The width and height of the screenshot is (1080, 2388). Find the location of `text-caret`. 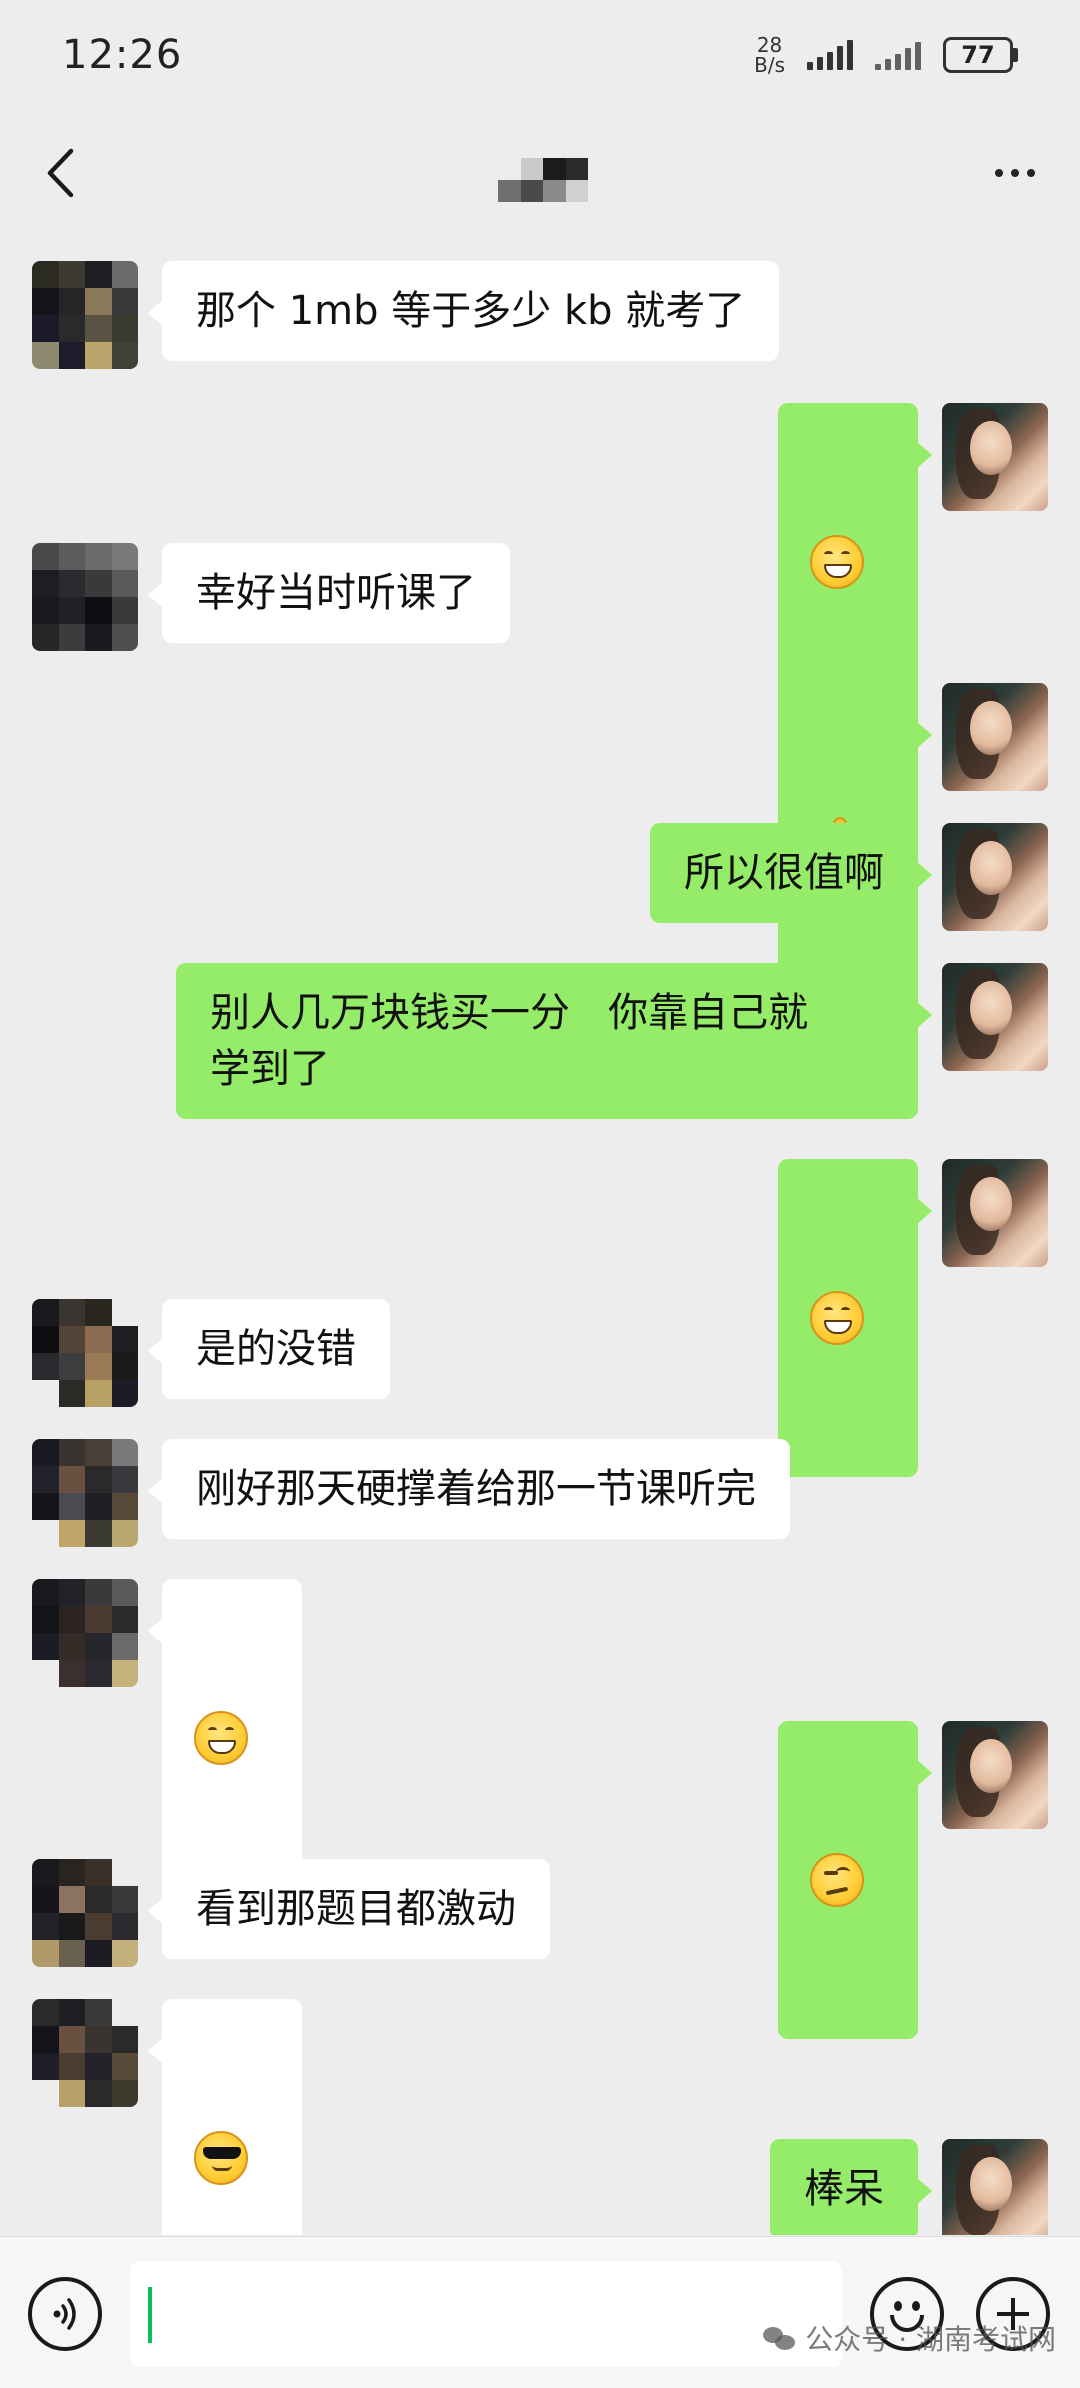

text-caret is located at coordinates (150, 2315).